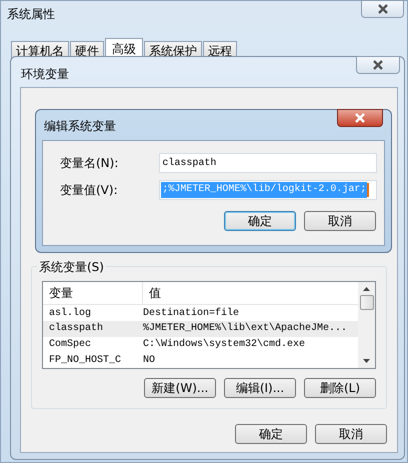 This screenshot has height=463, width=408. I want to click on window-title: 系统属性, so click(31, 14).